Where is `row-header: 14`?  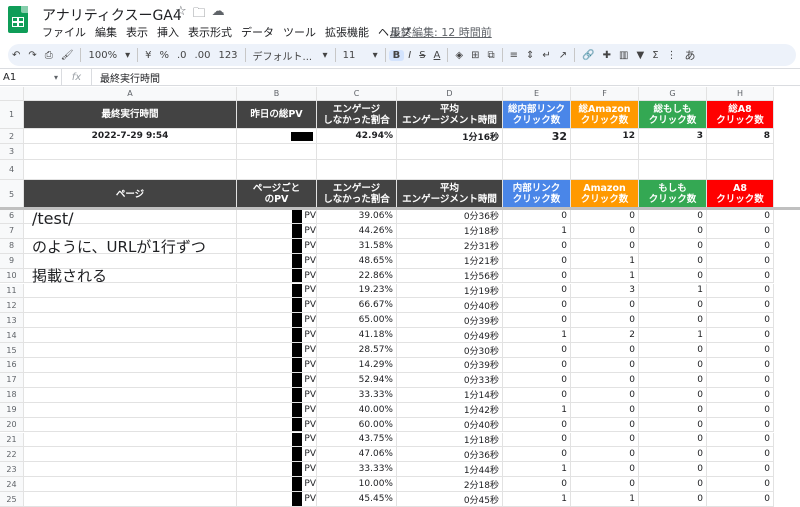
row-header: 14 is located at coordinates (12, 336).